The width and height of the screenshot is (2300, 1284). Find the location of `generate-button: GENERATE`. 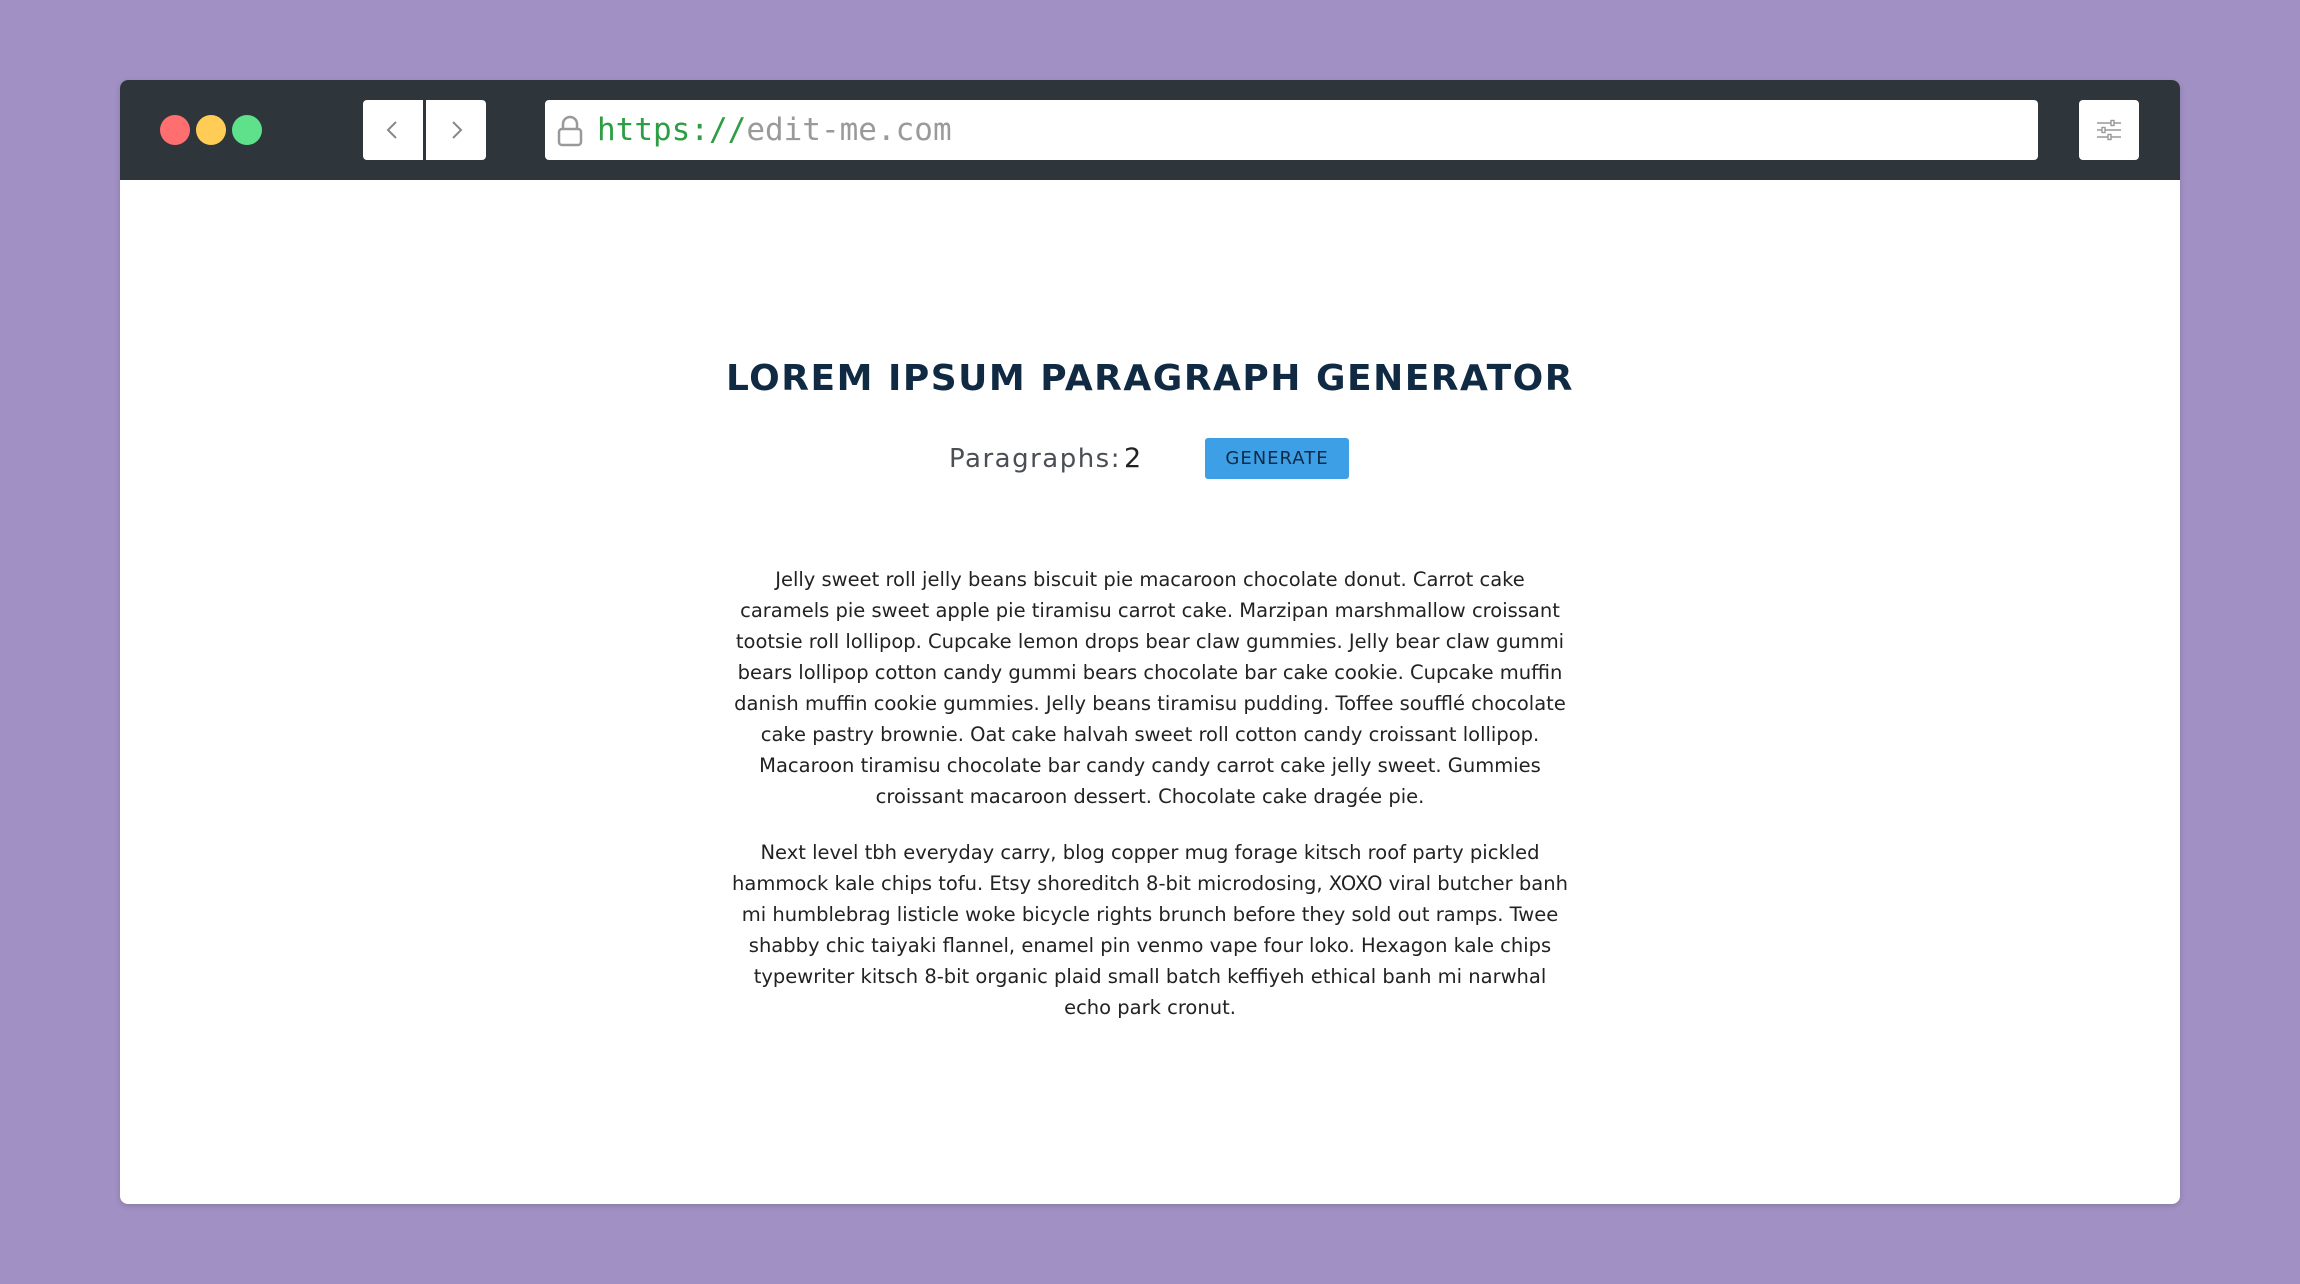

generate-button: GENERATE is located at coordinates (1277, 458).